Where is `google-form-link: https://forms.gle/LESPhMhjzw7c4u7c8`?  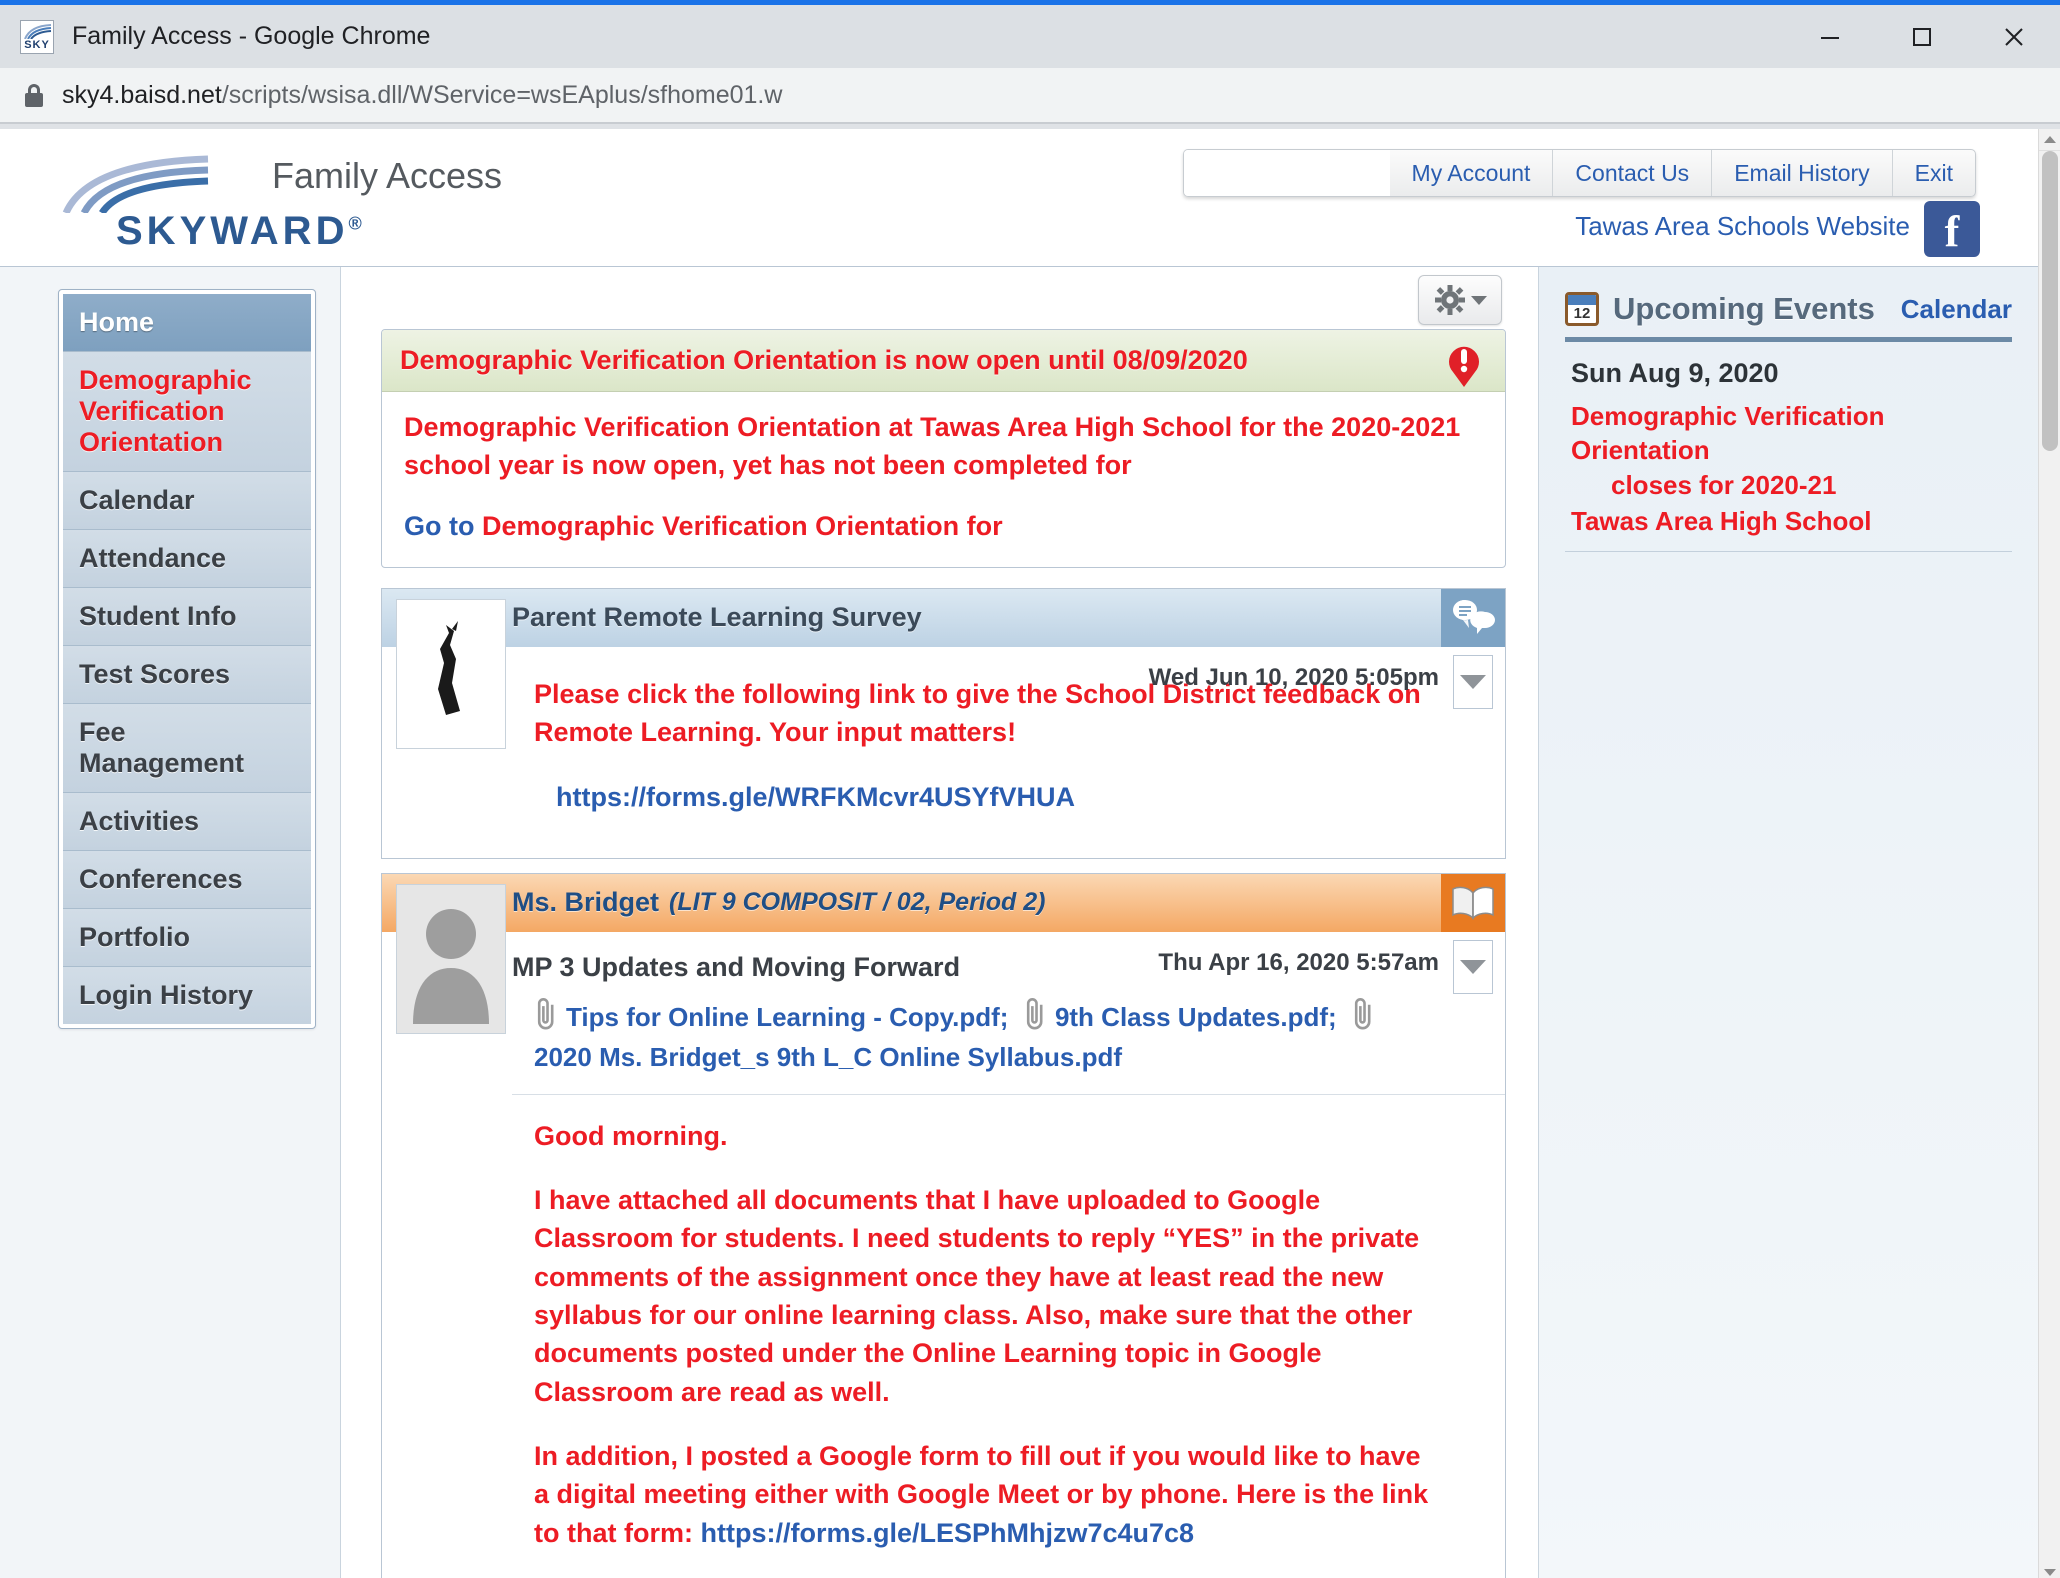
google-form-link: https://forms.gle/LESPhMhjzw7c4u7c8 is located at coordinates (947, 1533).